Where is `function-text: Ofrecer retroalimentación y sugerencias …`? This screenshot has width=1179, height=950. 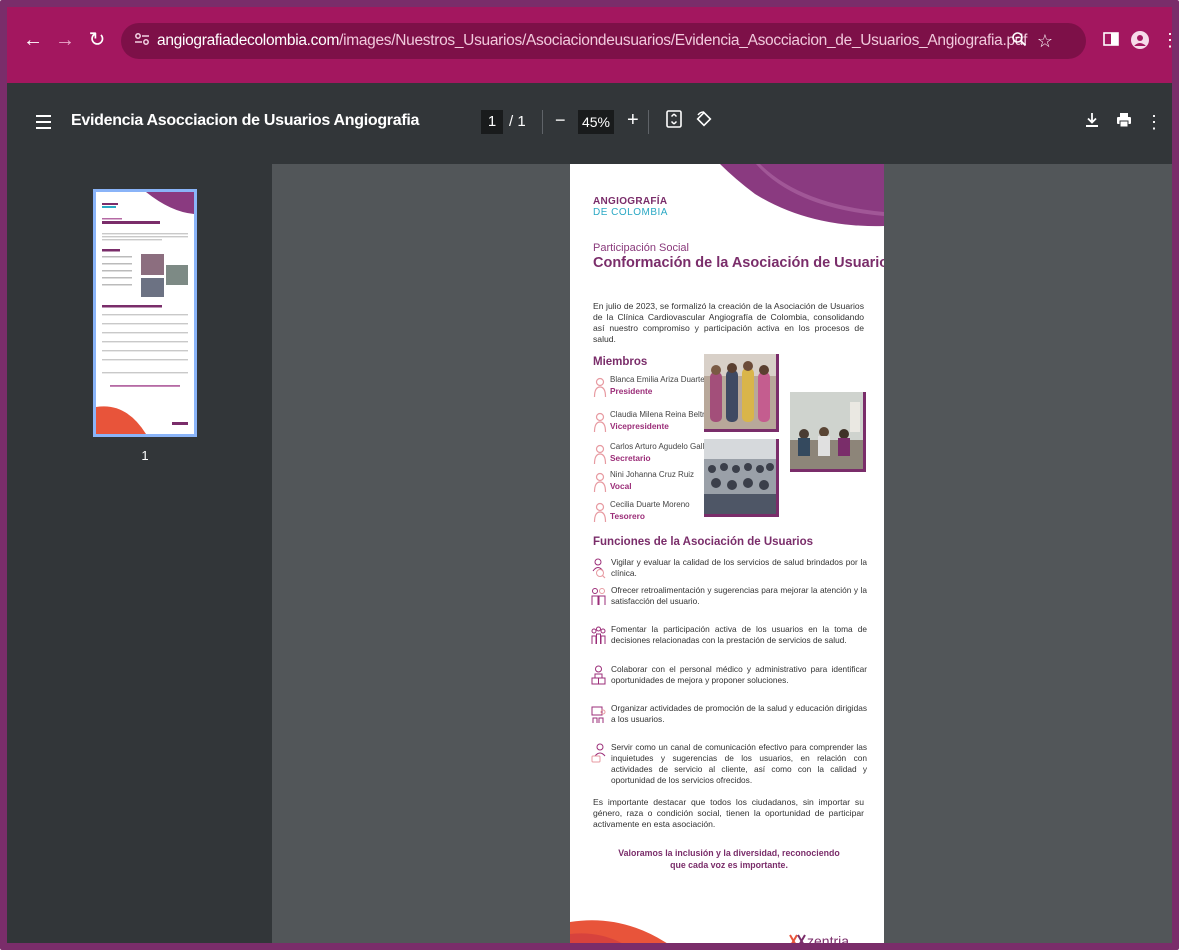
function-text: Ofrecer retroalimentación y sugerencias … is located at coordinates (739, 595).